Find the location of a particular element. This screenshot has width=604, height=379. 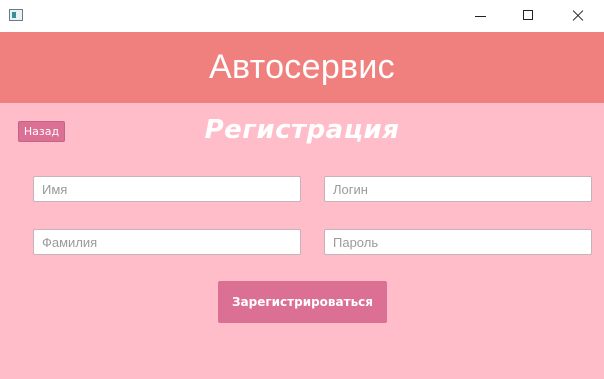

page-title: Регистрация is located at coordinates (302, 130).